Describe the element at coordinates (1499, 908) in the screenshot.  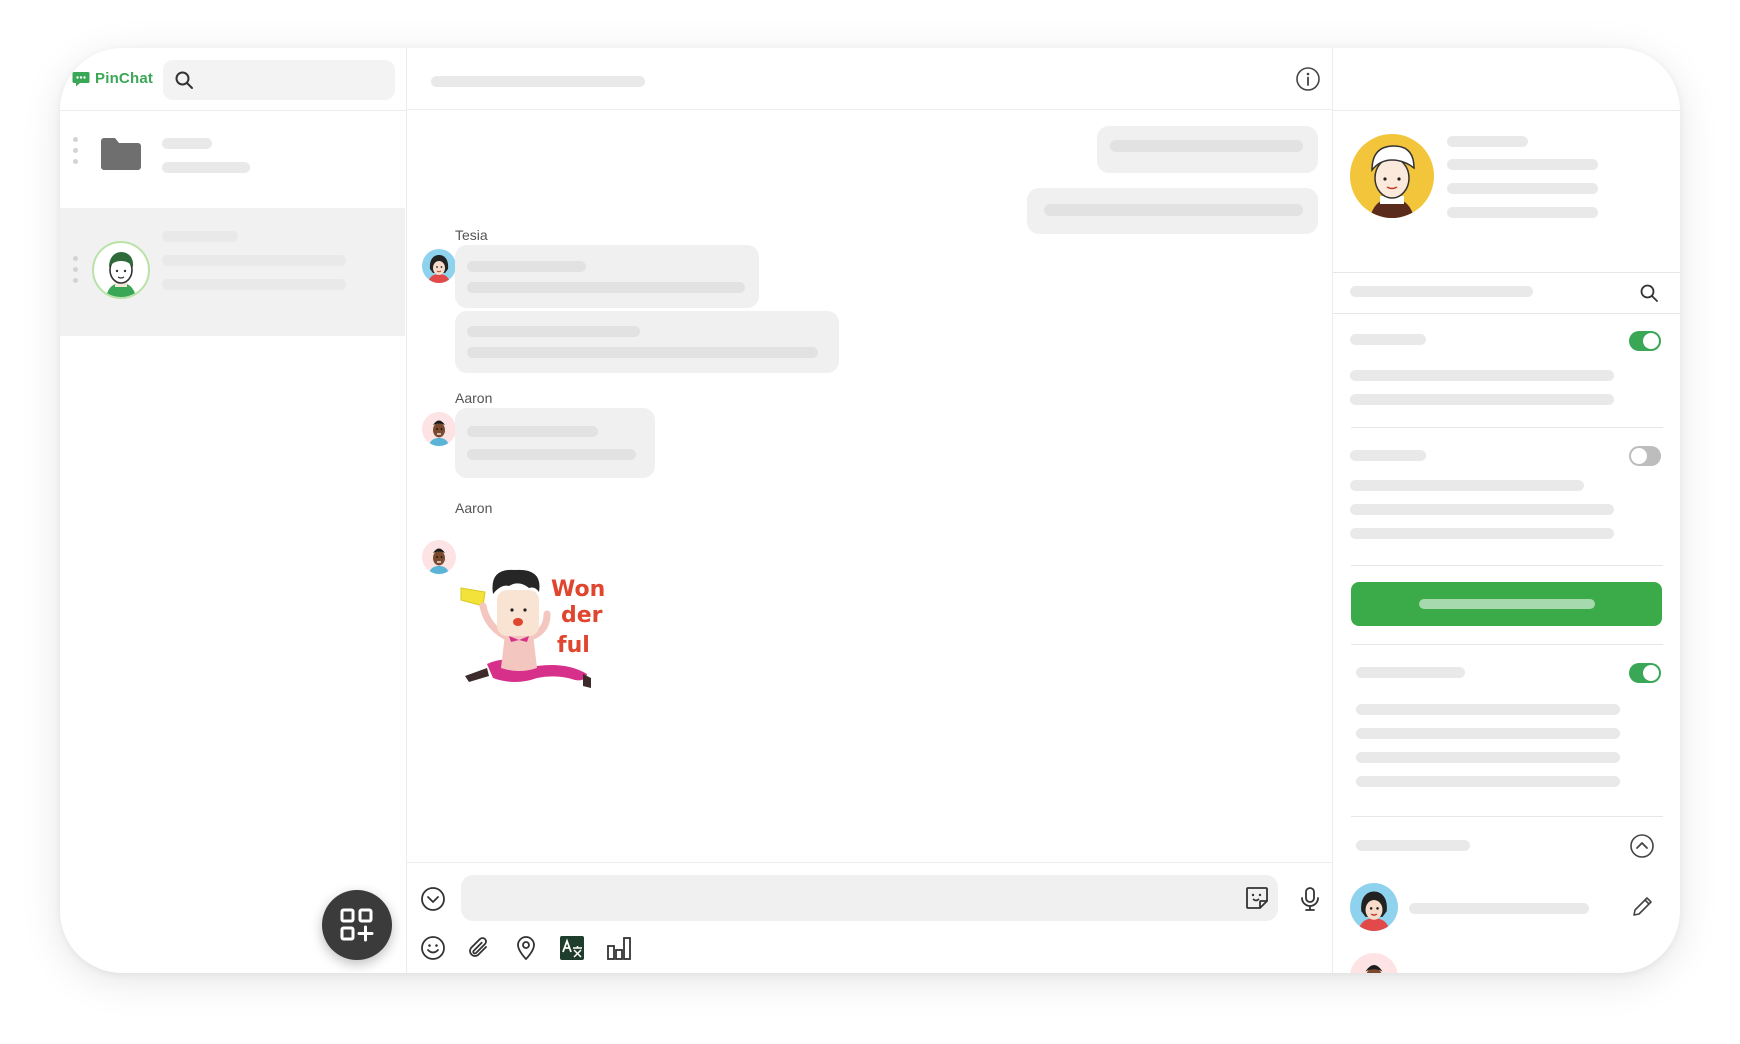
I see `member-name-placeholder` at that location.